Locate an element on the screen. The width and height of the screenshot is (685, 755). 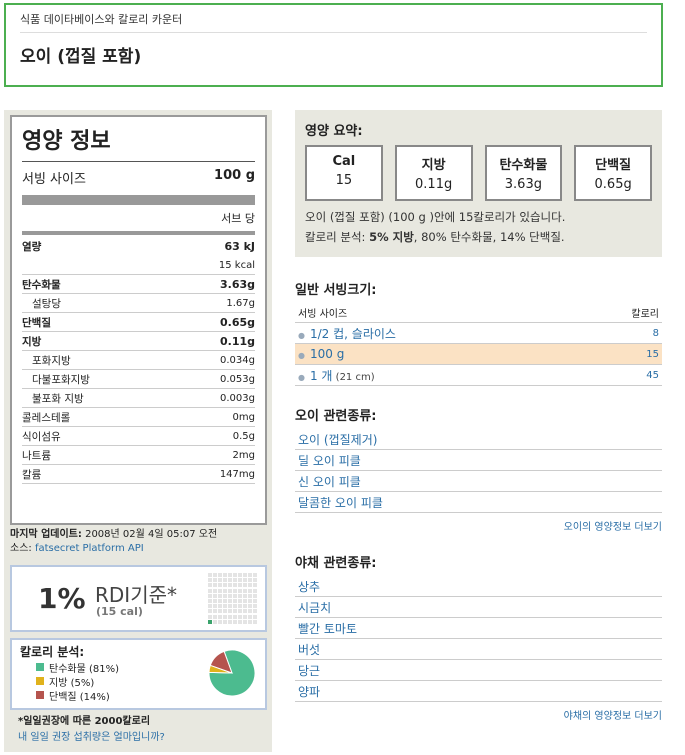
rdi-grid is located at coordinates (233, 598).